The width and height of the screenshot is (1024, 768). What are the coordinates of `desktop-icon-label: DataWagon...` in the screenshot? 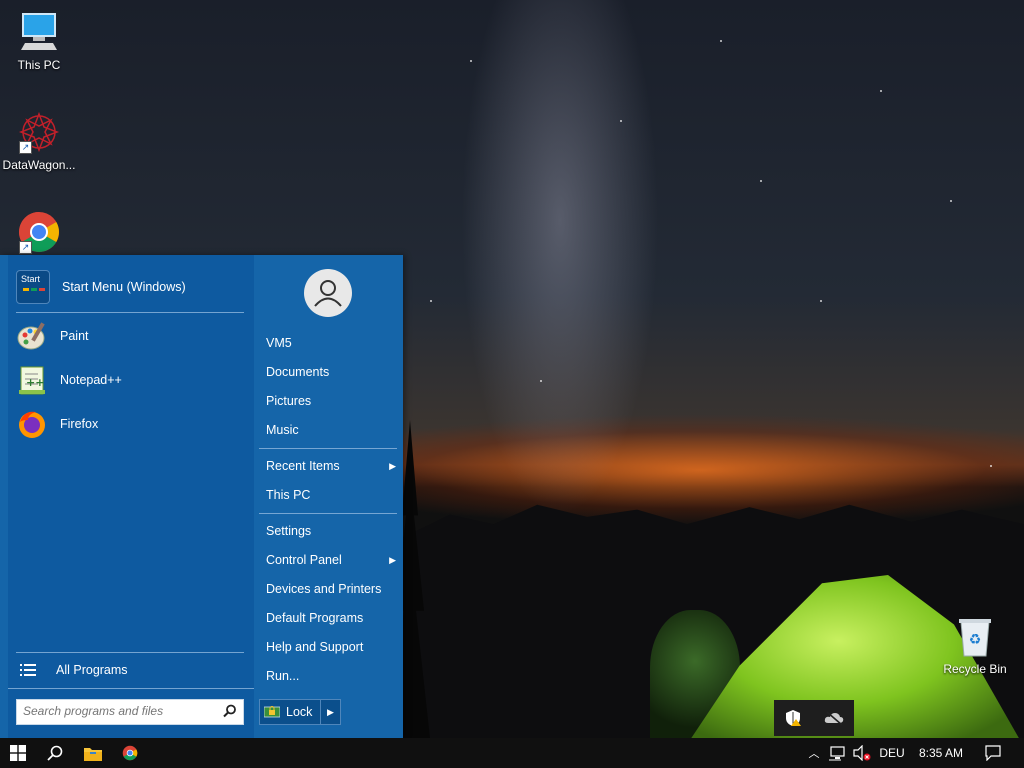 It's located at (39, 165).